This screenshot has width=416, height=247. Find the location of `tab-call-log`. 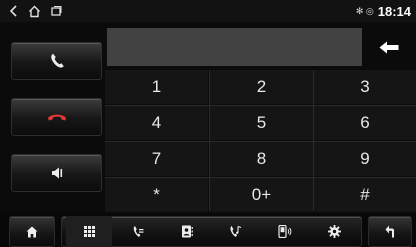

tab-call-log is located at coordinates (138, 231).